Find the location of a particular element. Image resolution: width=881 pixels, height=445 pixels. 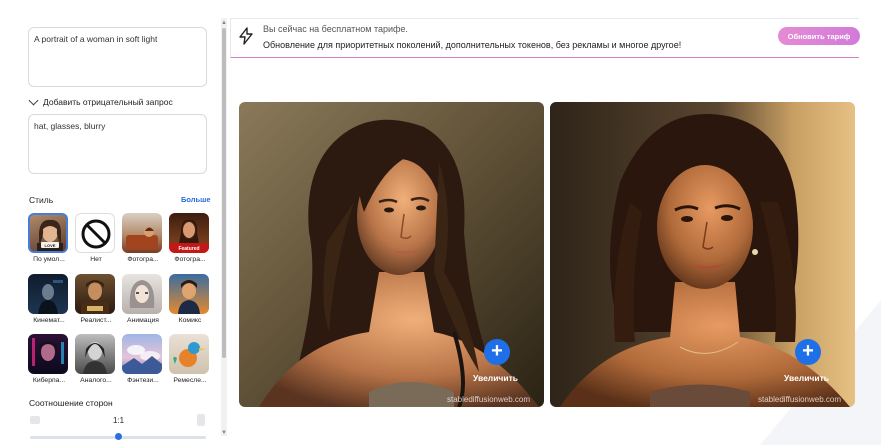

negative-prompt-toggle: Добавить отрицательный запрос is located at coordinates (100, 101).